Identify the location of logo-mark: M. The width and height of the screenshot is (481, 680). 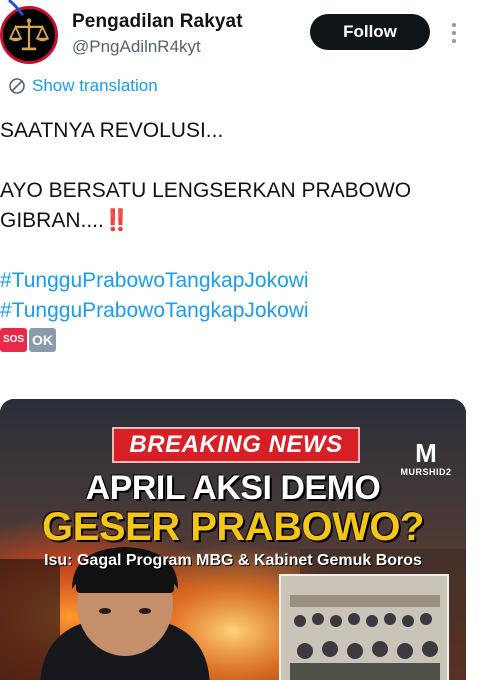
(426, 453).